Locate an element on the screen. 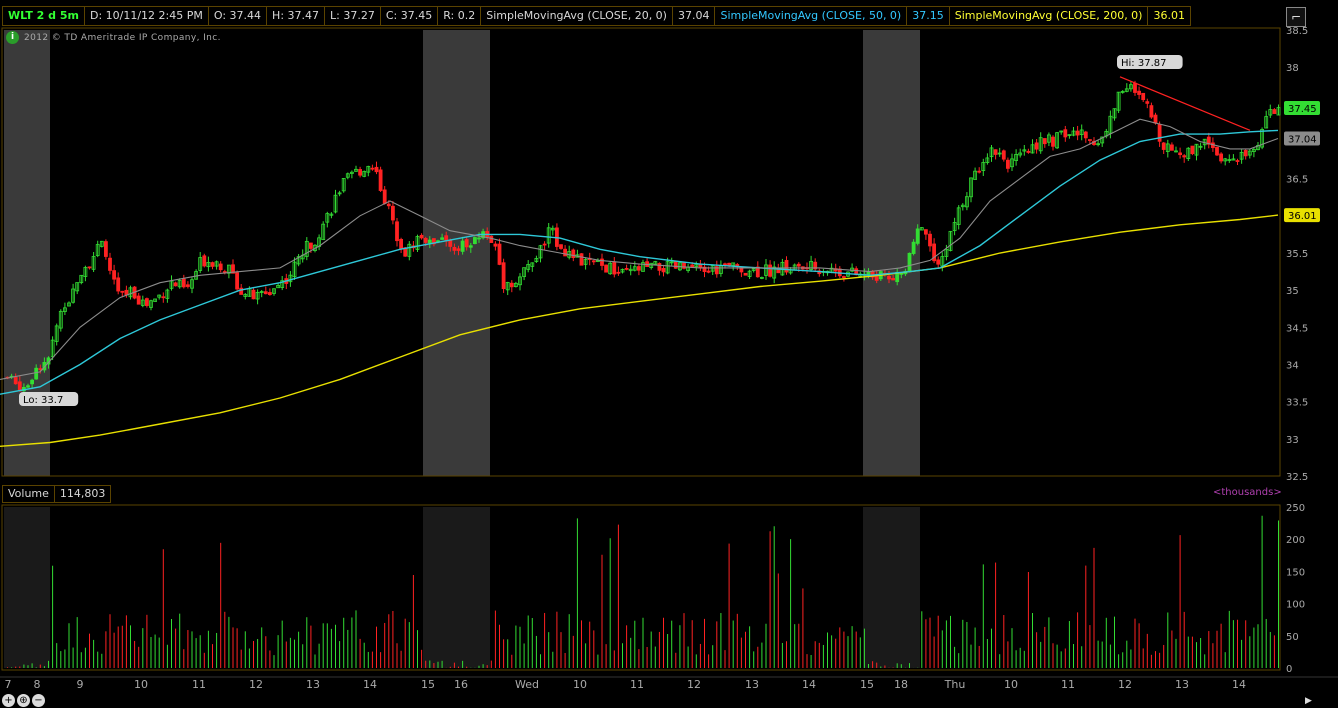  zoom-controls: + ⊕ − is located at coordinates (23, 700).